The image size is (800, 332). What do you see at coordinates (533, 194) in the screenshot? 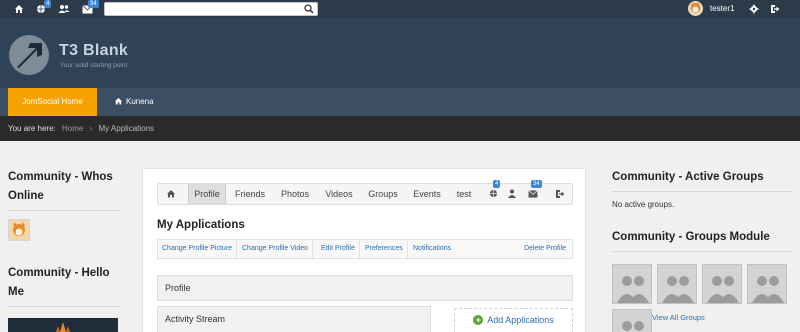
I see `mail-icon` at bounding box center [533, 194].